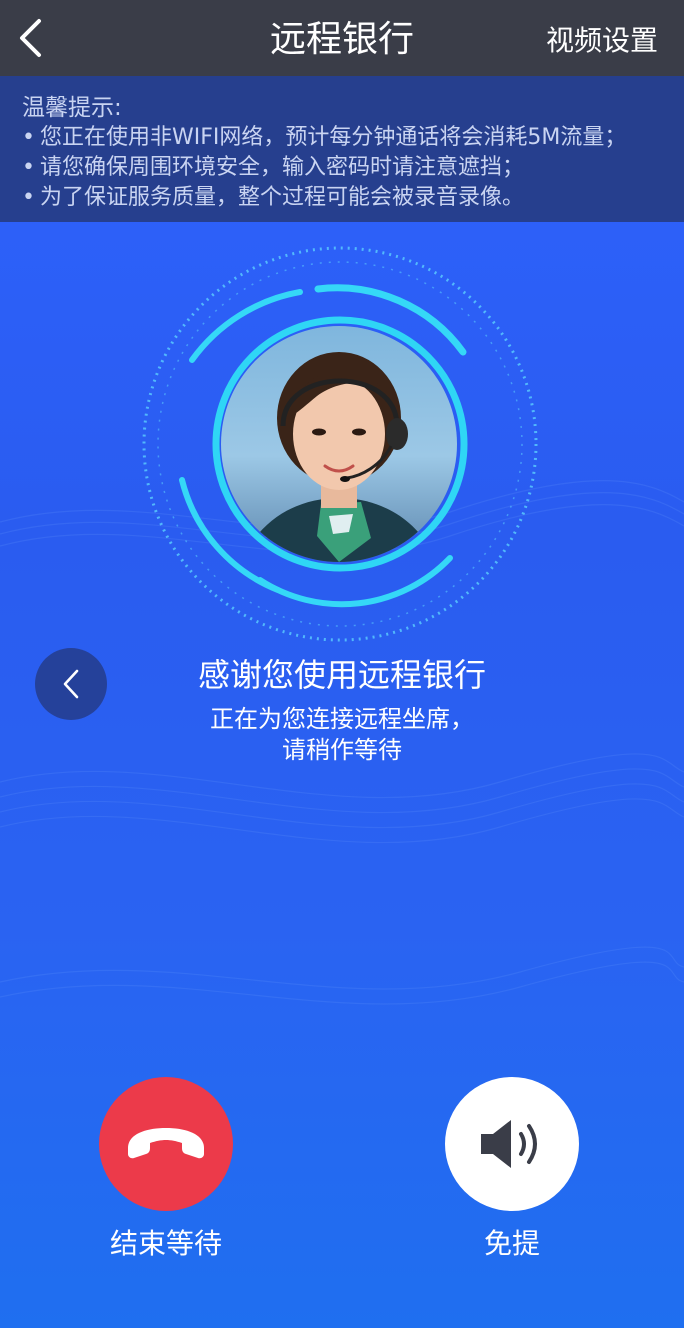  I want to click on chevron-left-icon, so click(30, 38).